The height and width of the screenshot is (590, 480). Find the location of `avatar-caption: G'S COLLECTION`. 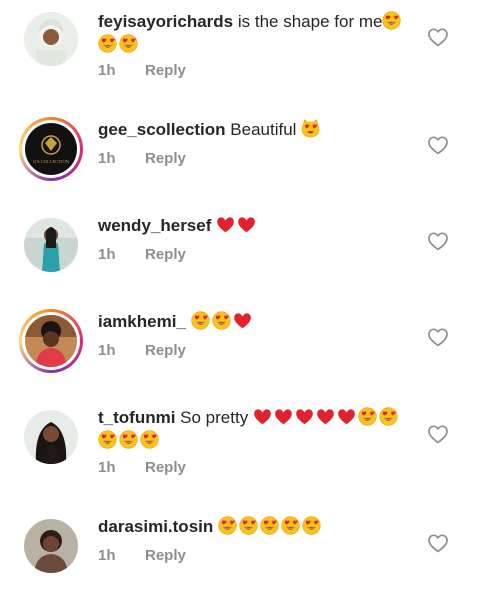

avatar-caption: G'S COLLECTION is located at coordinates (51, 161).